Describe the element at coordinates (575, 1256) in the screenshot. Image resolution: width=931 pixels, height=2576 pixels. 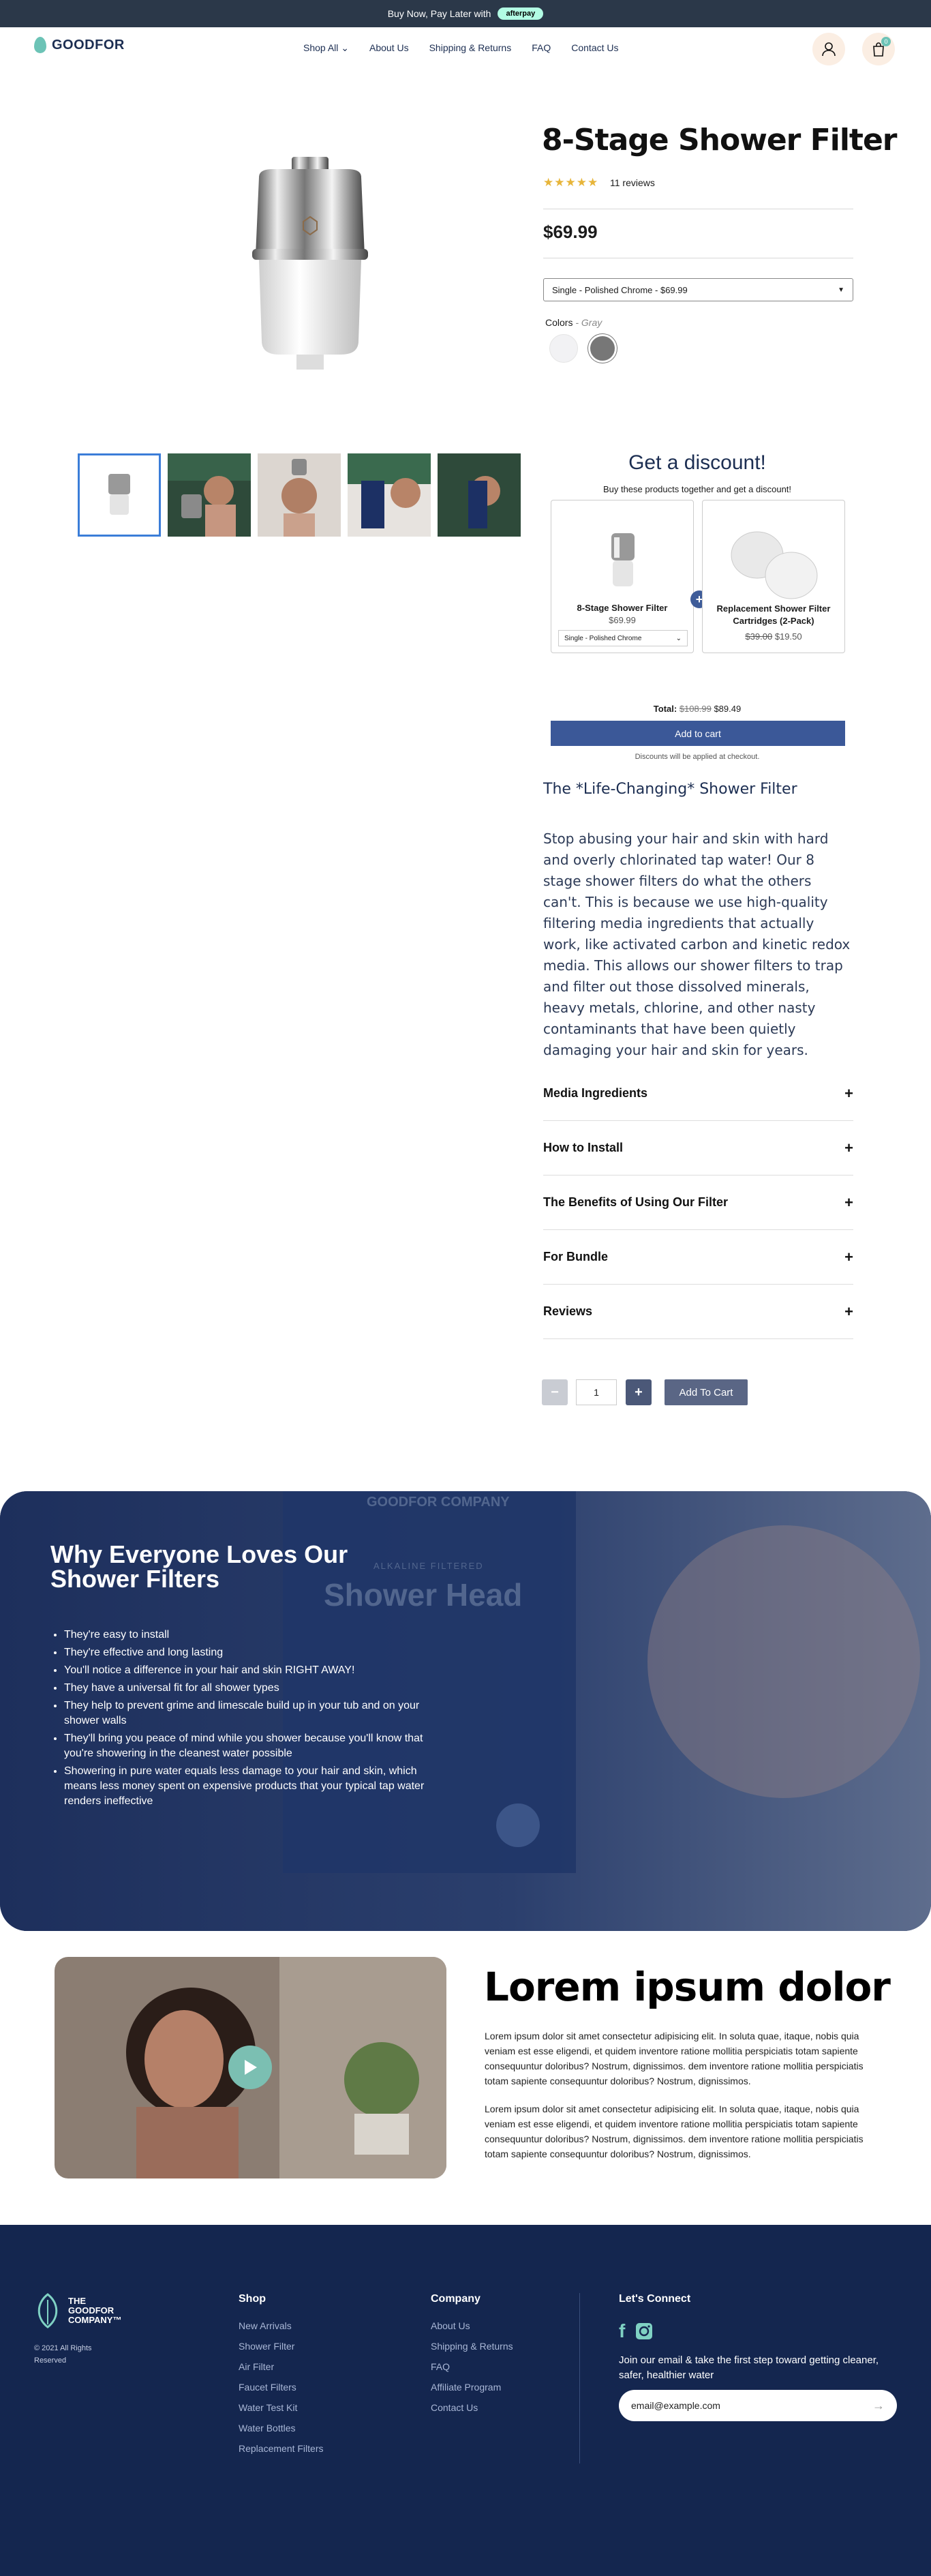
I see `accordion-label: For Bundle` at that location.